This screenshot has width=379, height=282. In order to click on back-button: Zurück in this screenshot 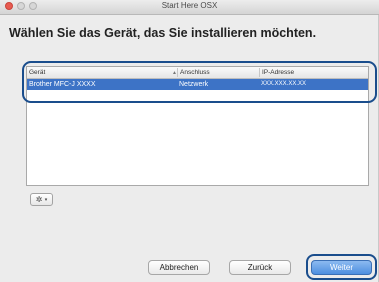, I will do `click(260, 267)`.